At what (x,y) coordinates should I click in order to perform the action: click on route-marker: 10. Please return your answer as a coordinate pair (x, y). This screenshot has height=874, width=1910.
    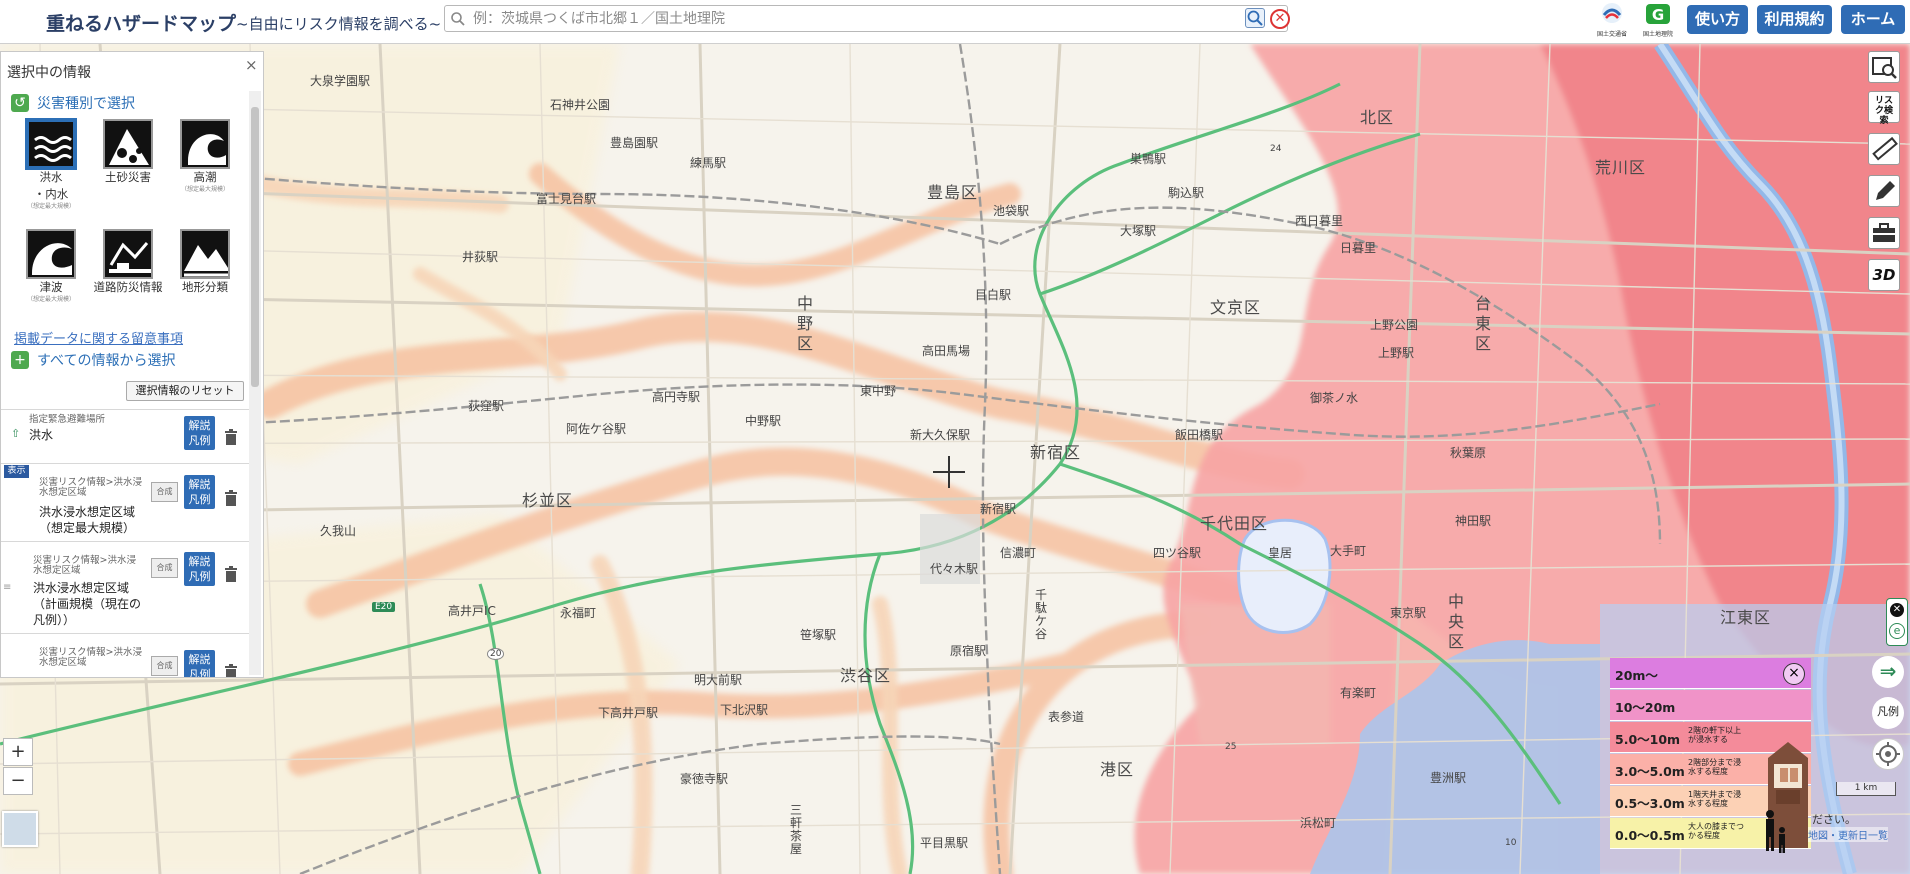
    Looking at the image, I should click on (1511, 843).